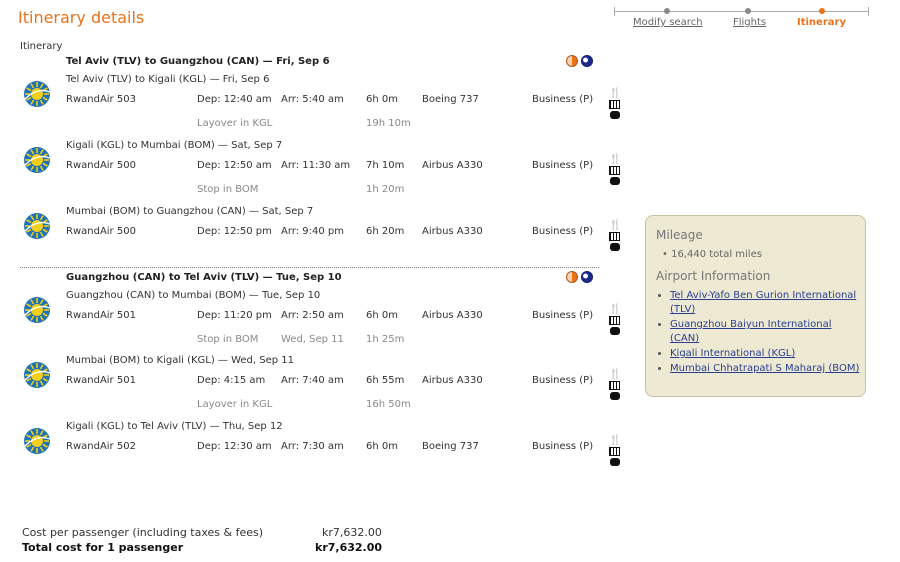 The width and height of the screenshot is (900, 562). Describe the element at coordinates (349, 547) in the screenshot. I see `total-cost-value: kr7,632.00` at that location.